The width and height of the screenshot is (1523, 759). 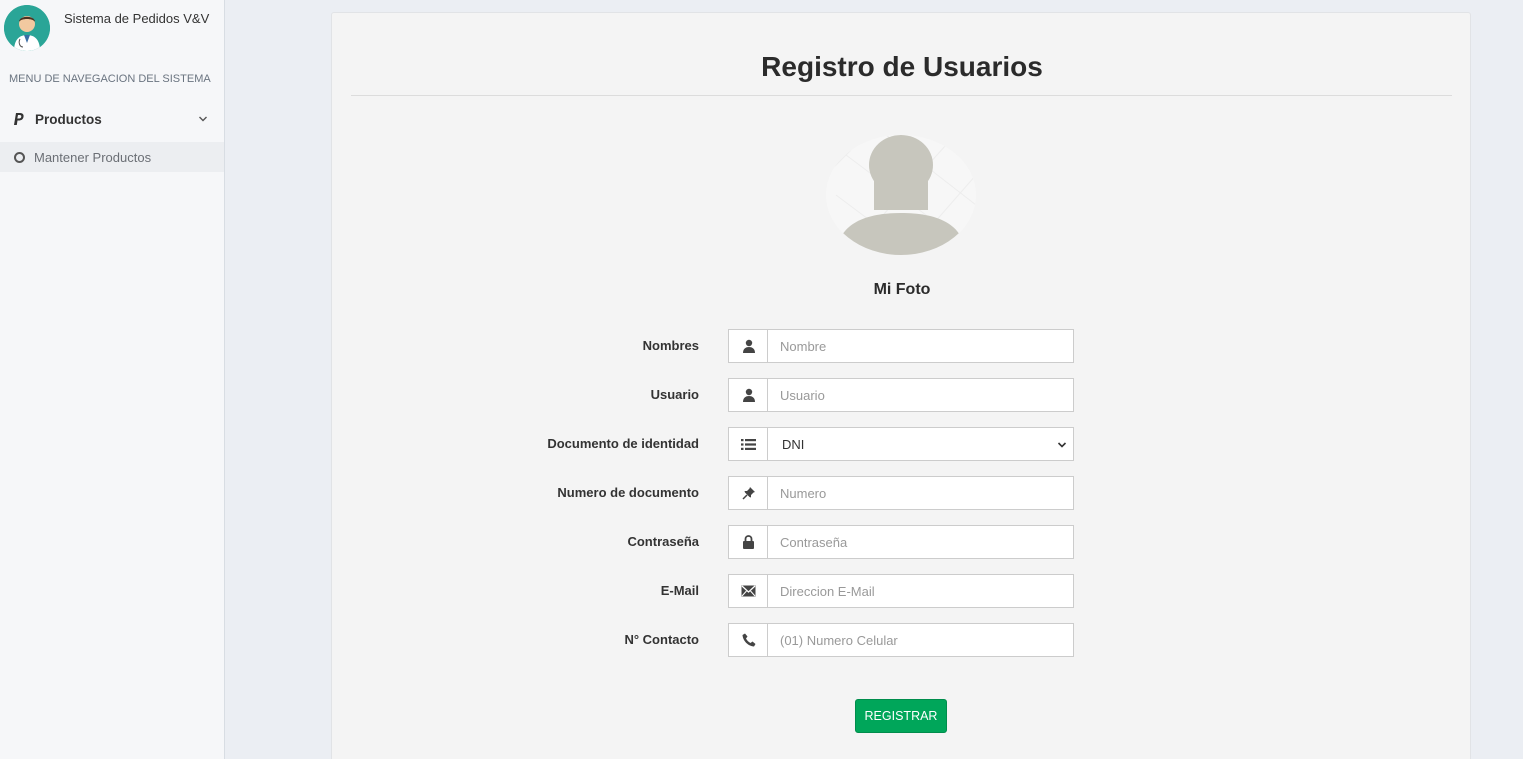 I want to click on form-row-numero-documento: Numero de documento, so click(x=902, y=493).